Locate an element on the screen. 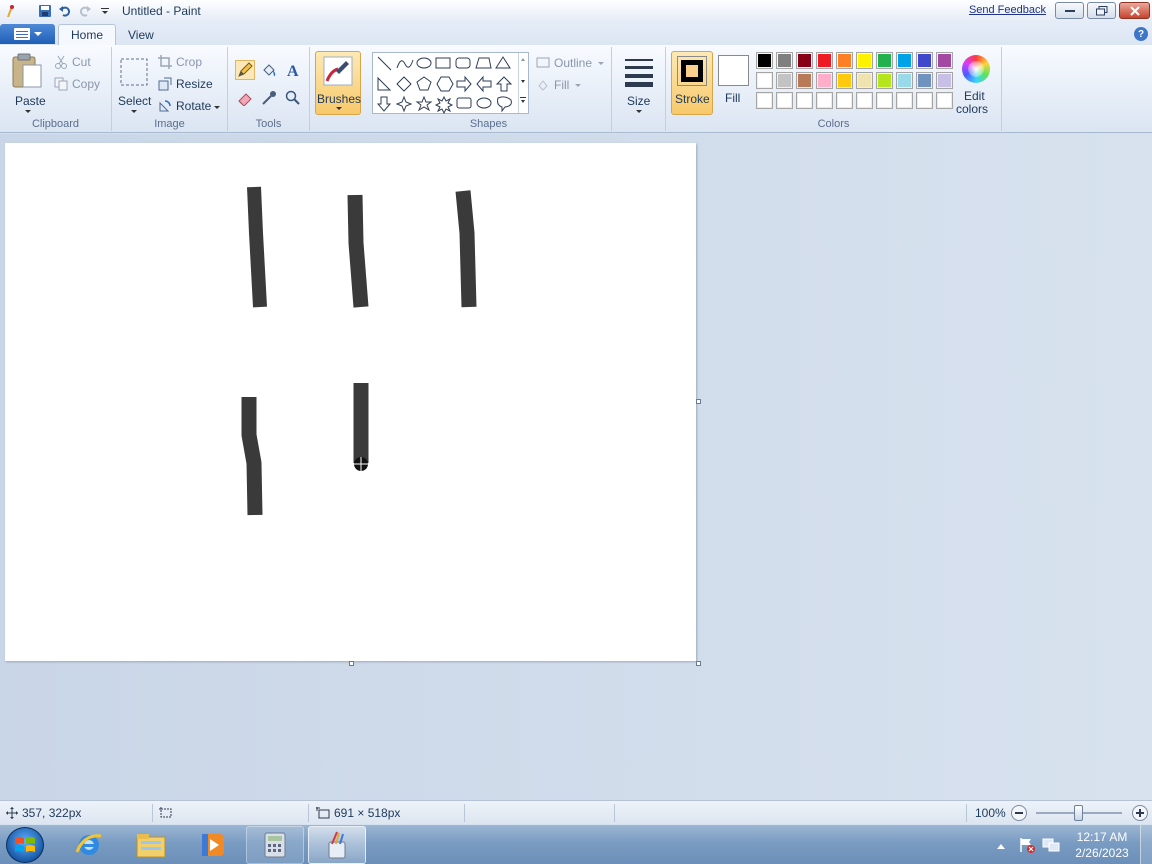 This screenshot has height=864, width=1152. colors-group-label: Colors is located at coordinates (833, 124).